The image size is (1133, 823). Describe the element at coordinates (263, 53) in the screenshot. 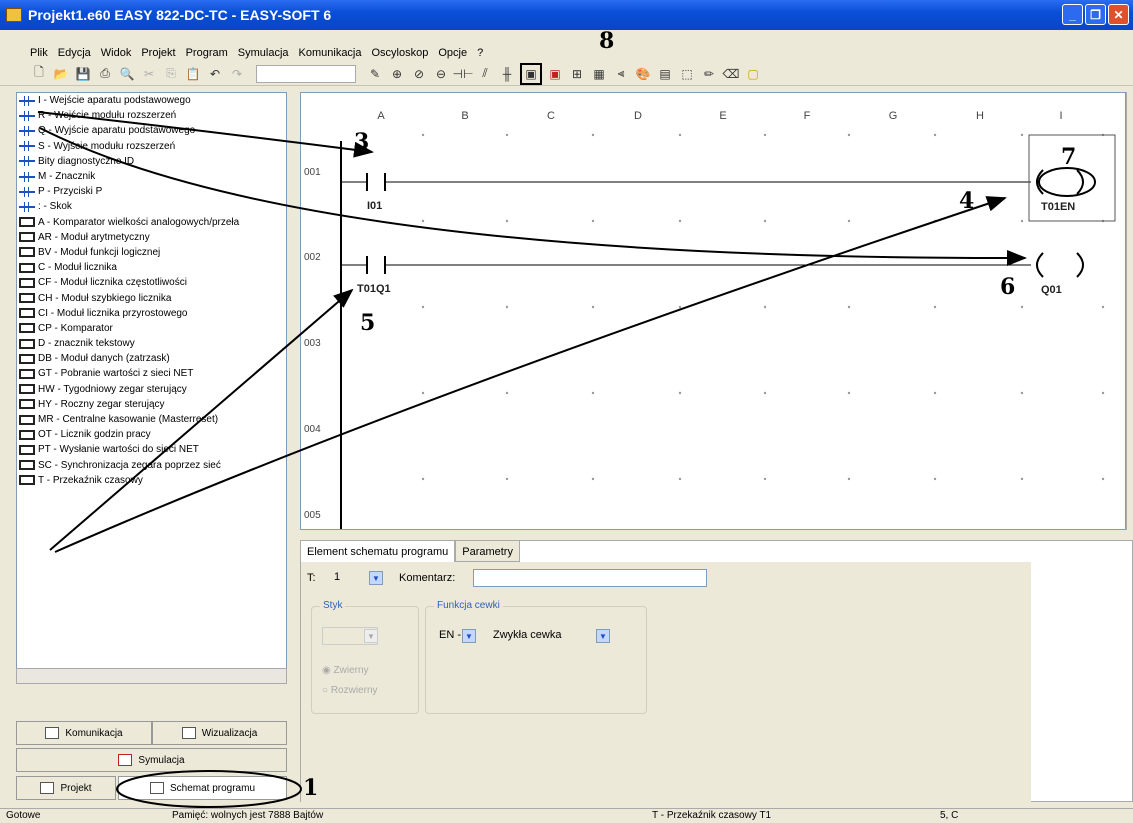

I see `menu-item-5: Symulacja` at that location.